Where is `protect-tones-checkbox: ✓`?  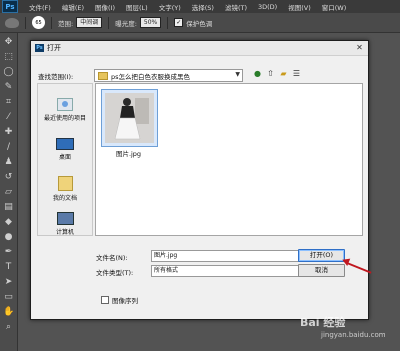 protect-tones-checkbox: ✓ is located at coordinates (179, 22).